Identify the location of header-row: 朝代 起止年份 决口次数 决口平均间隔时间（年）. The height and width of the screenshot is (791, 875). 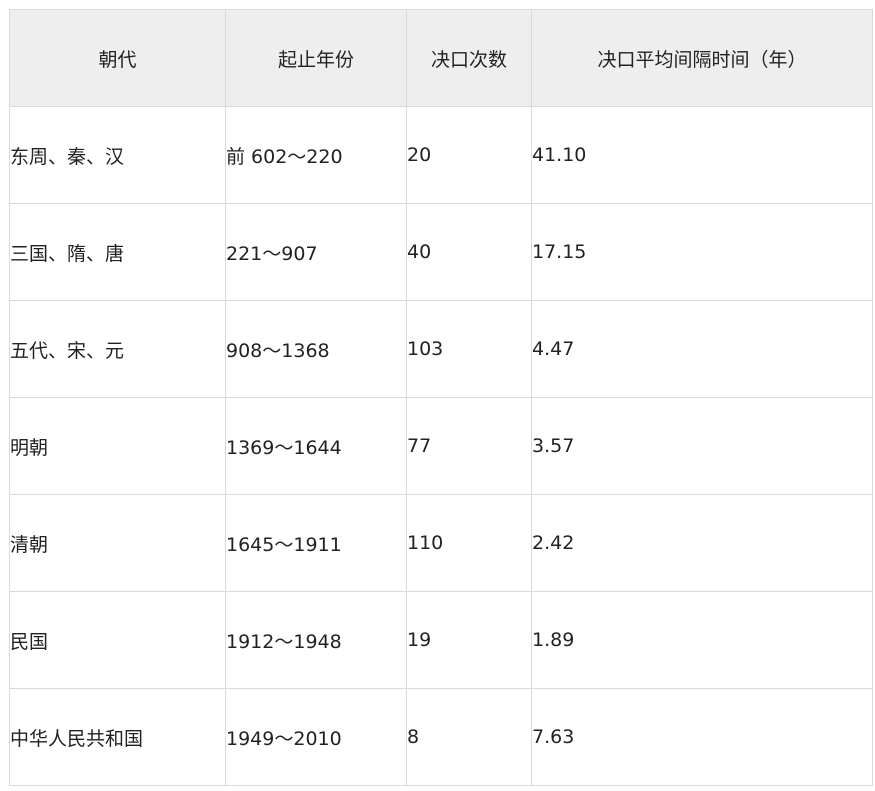
(441, 58).